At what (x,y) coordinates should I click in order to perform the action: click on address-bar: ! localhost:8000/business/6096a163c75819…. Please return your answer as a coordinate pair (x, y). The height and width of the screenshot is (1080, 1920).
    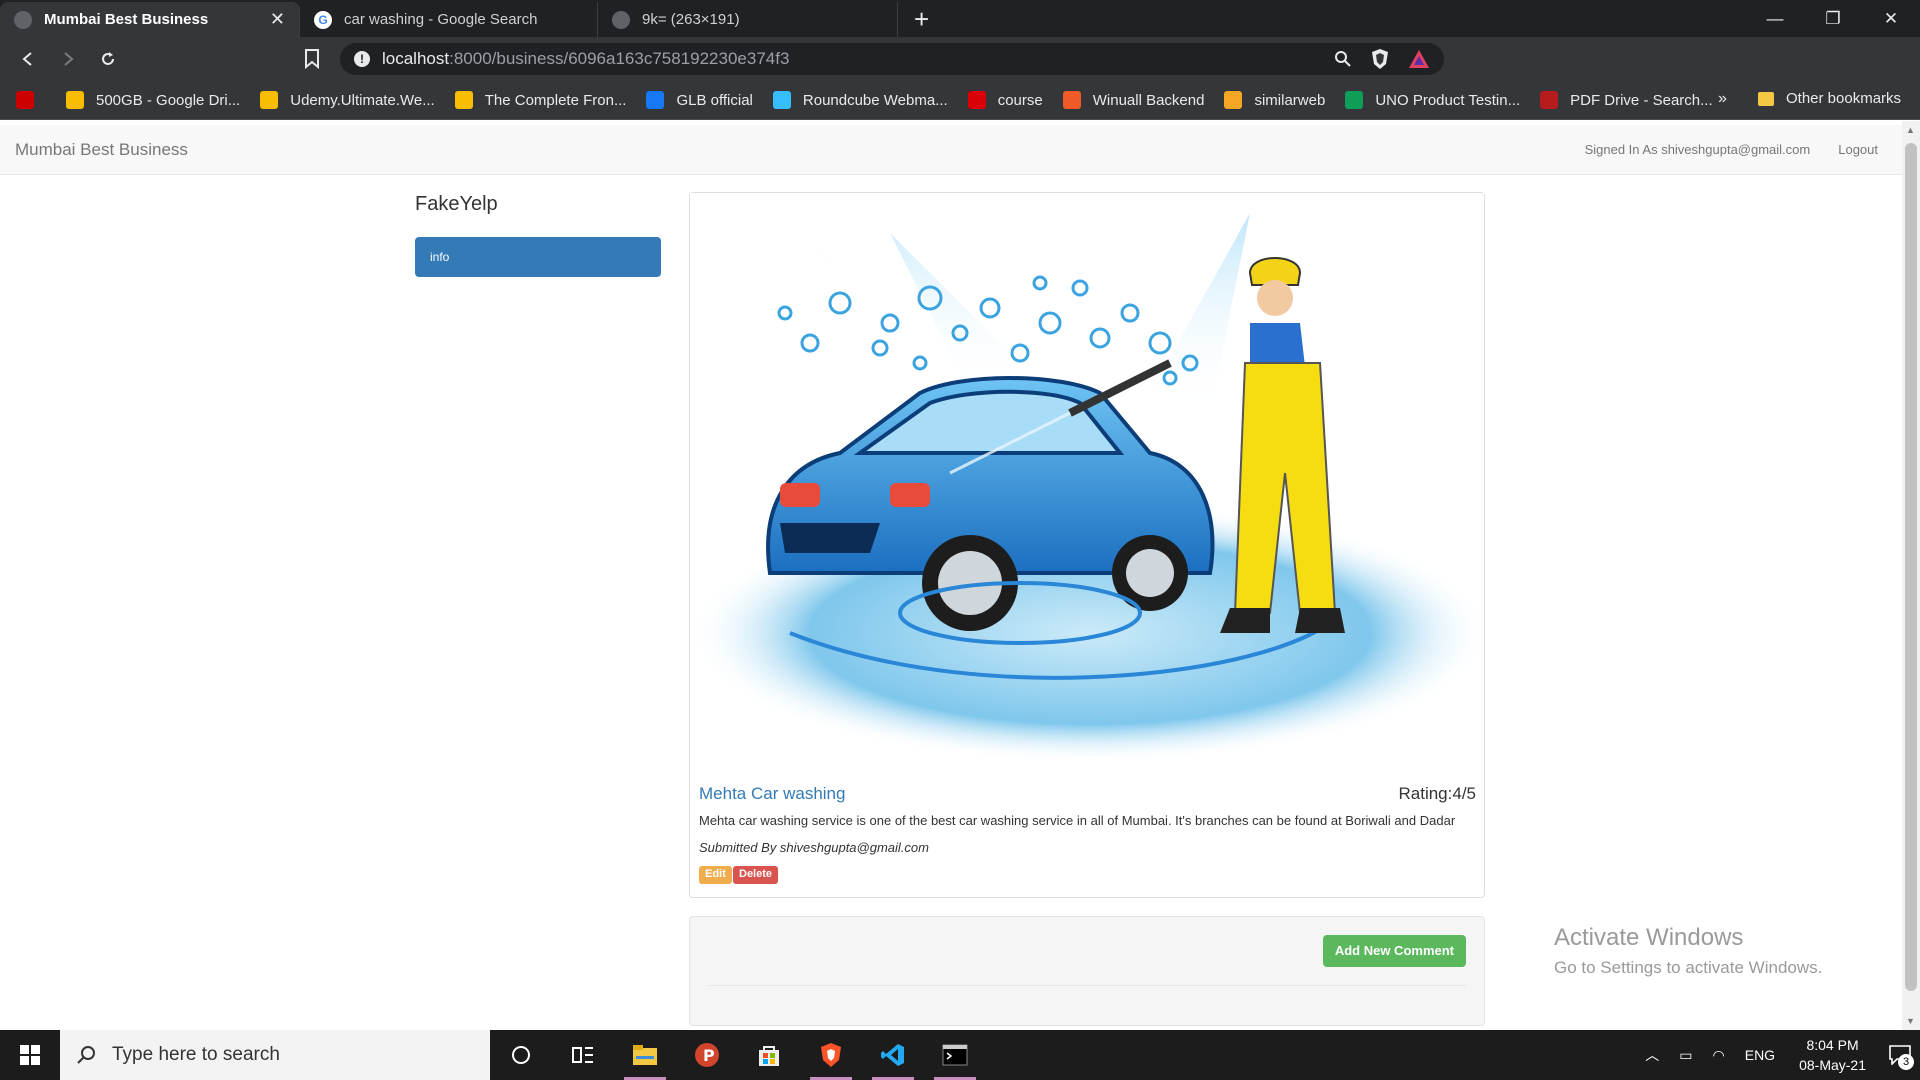
    Looking at the image, I should click on (892, 59).